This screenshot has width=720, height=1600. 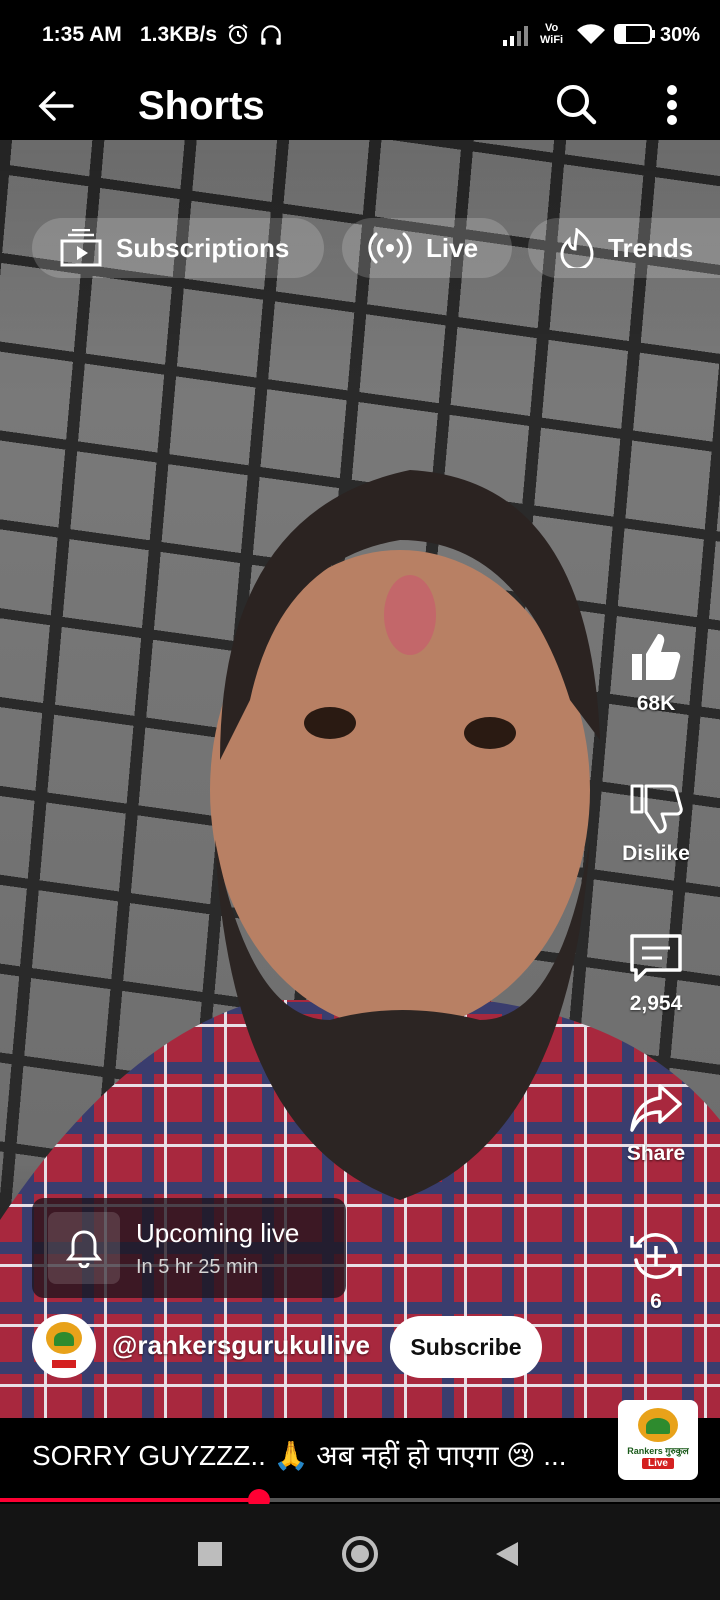 I want to click on chip-live: Live, so click(x=427, y=248).